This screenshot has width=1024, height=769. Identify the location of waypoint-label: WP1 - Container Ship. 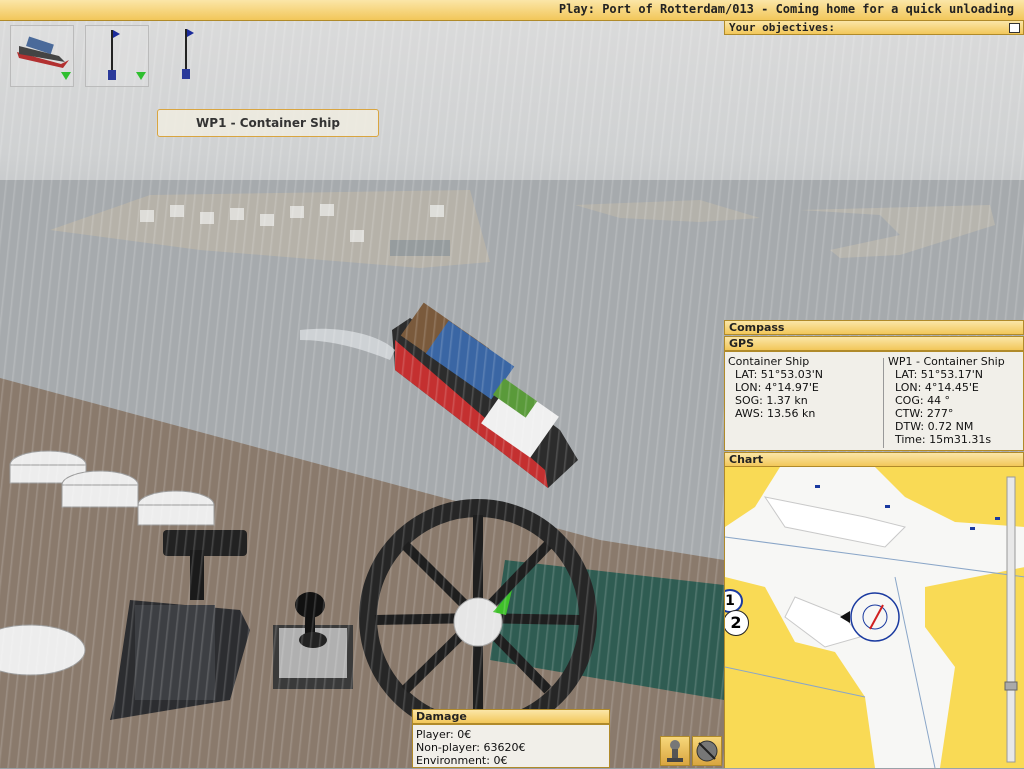
(268, 123).